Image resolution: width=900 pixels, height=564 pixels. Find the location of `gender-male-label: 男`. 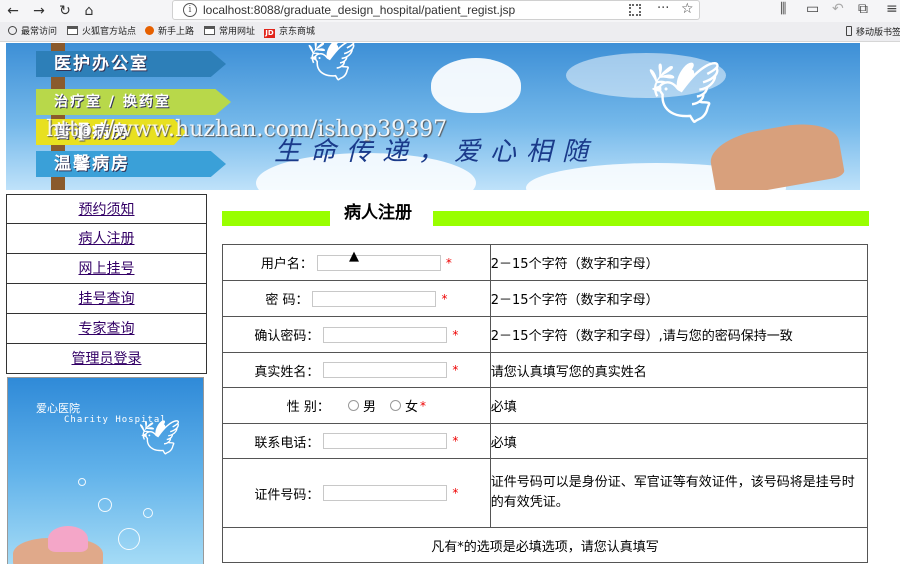

gender-male-label: 男 is located at coordinates (369, 407).